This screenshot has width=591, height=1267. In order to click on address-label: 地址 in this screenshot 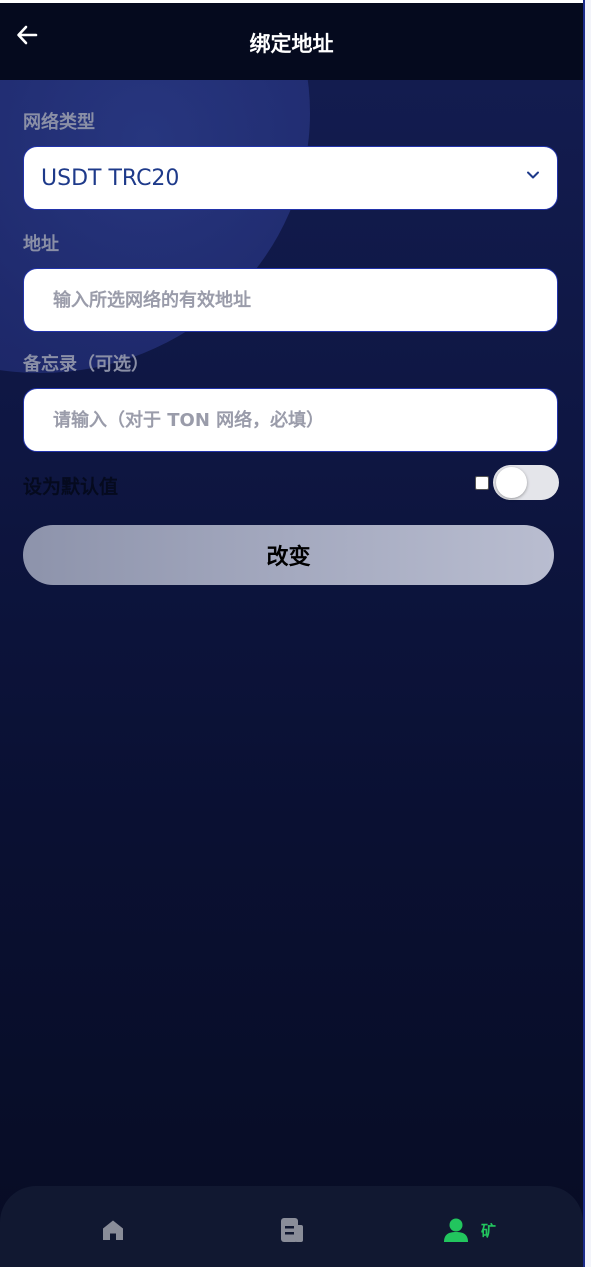, I will do `click(41, 244)`.